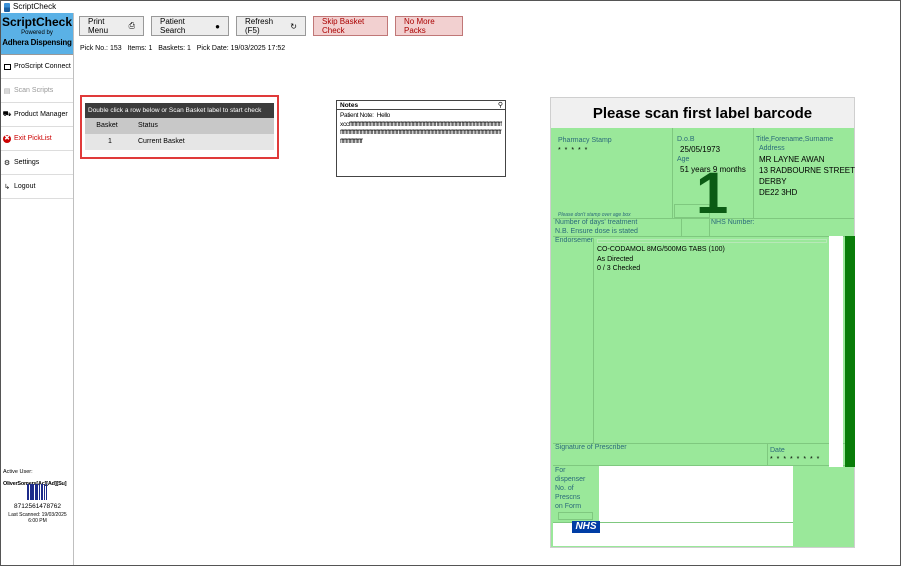 The width and height of the screenshot is (901, 566). Describe the element at coordinates (37, 42) in the screenshot. I see `brand-company: Adhera Dispensing` at that location.